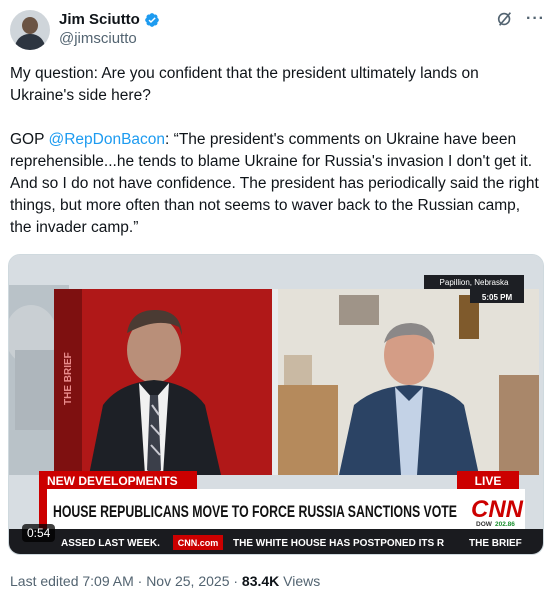  I want to click on dow-label: DOW, so click(484, 524).